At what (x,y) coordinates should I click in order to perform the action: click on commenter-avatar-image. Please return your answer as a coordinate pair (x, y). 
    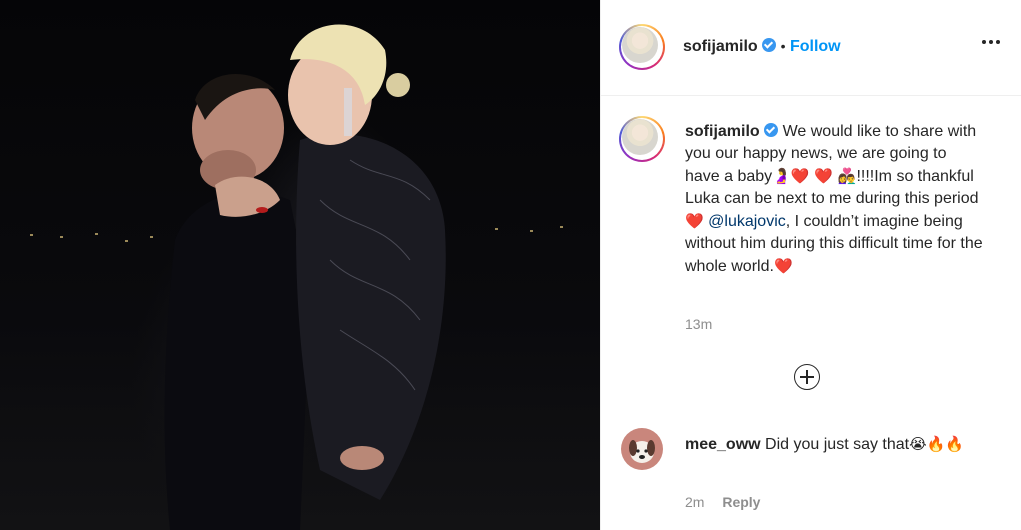
    Looking at the image, I should click on (642, 451).